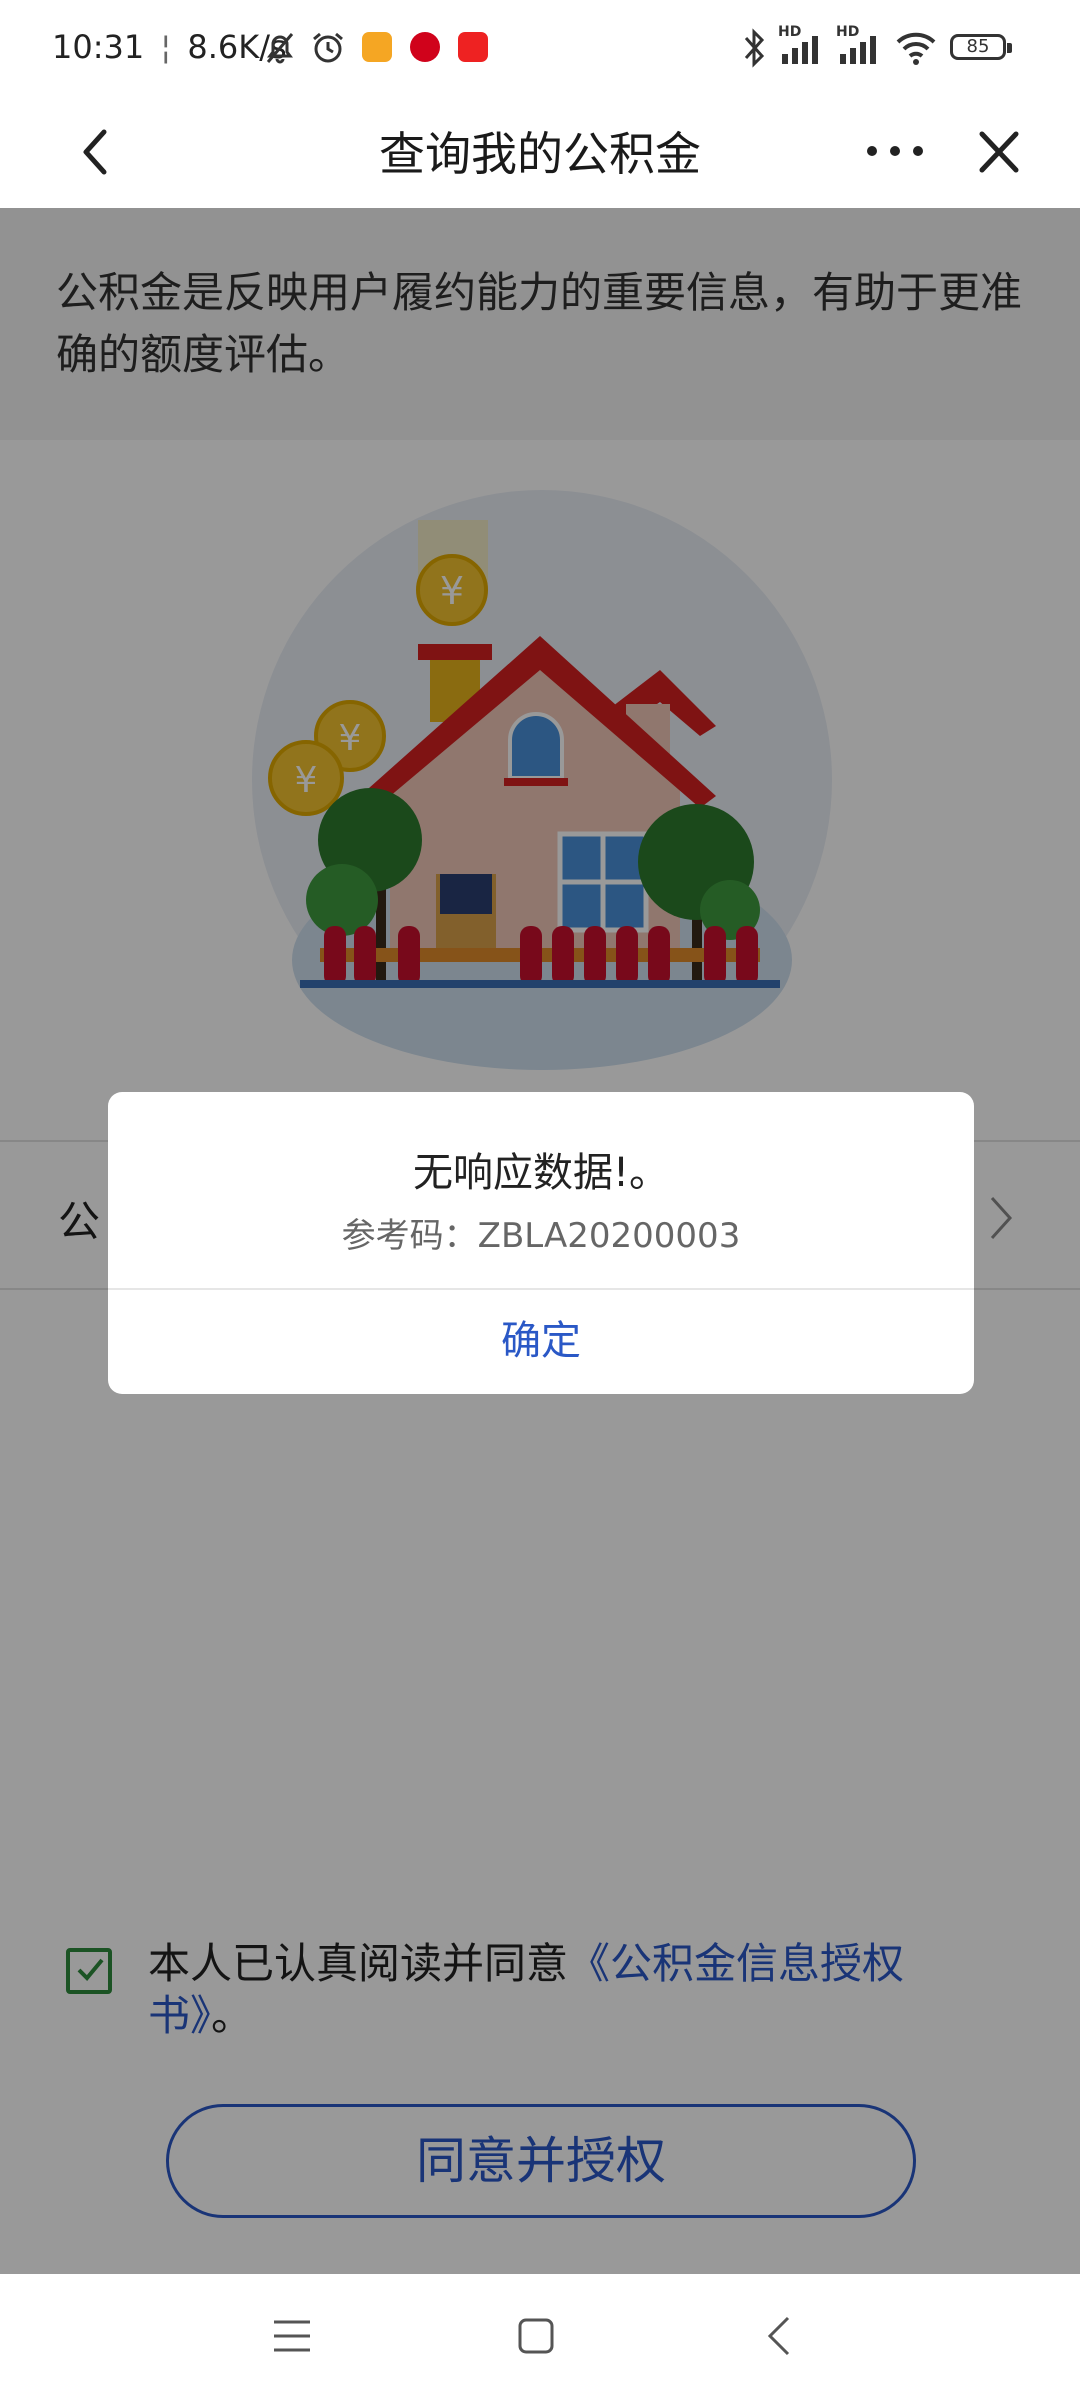  Describe the element at coordinates (425, 47) in the screenshot. I see `bank-app-icon` at that location.